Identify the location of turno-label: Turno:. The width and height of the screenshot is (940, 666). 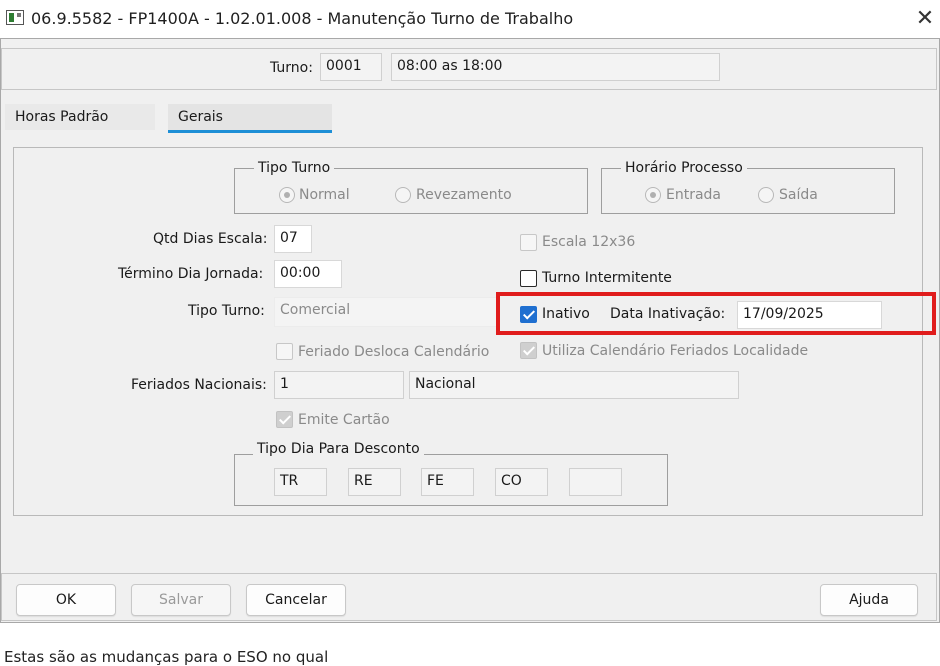
(291, 68).